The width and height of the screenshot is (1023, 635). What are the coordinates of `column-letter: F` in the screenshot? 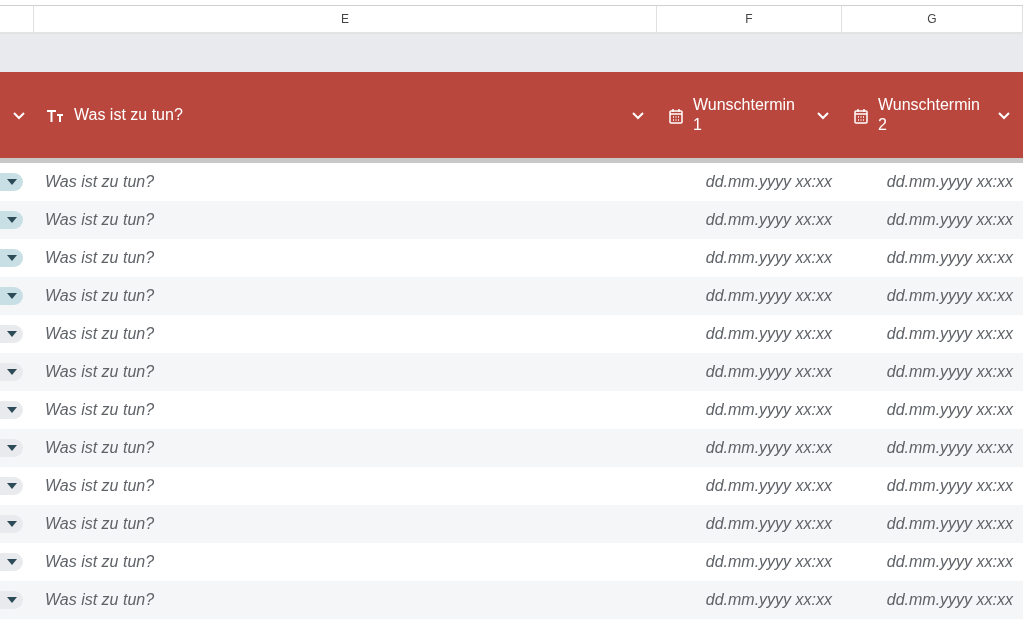 It's located at (749, 19).